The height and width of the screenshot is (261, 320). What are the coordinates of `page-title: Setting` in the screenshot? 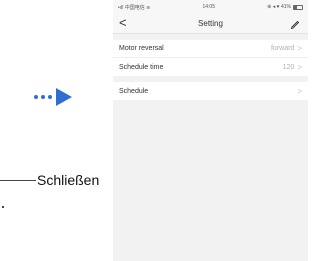 It's located at (210, 23).